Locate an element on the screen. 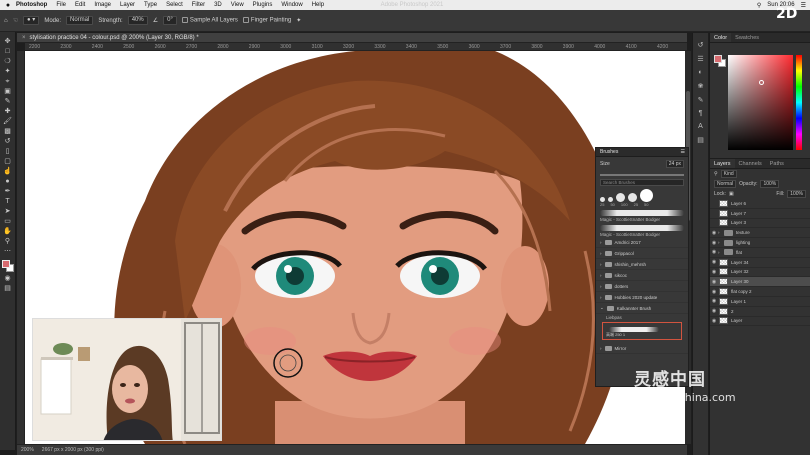  eraser-tool-icon: ▯ is located at coordinates (7, 151).